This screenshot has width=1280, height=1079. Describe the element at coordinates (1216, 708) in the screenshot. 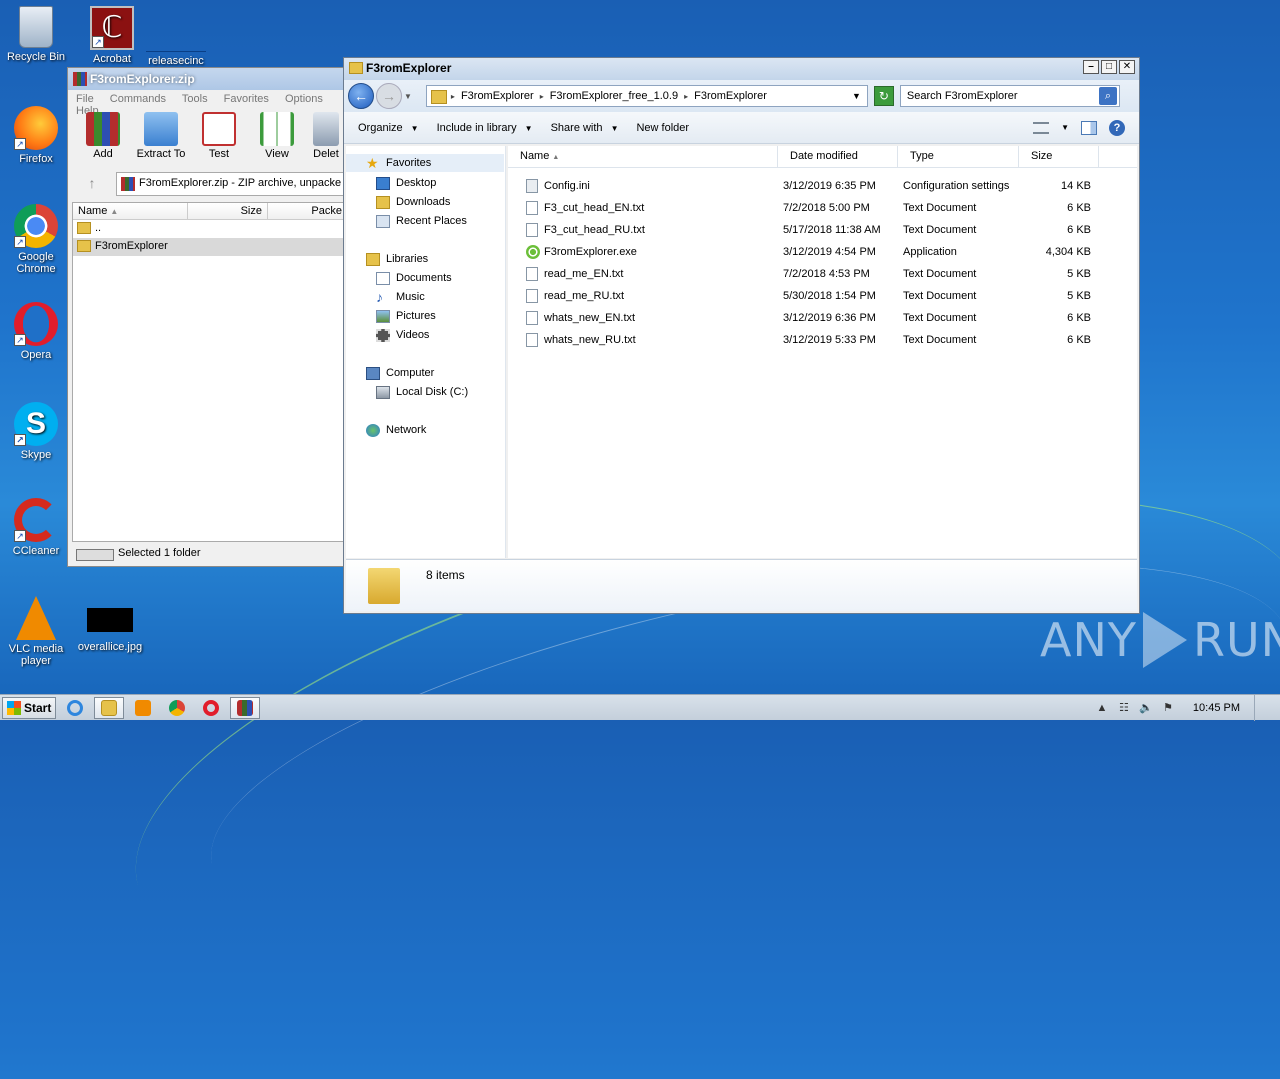

I see `clock: 10:45 PM` at that location.